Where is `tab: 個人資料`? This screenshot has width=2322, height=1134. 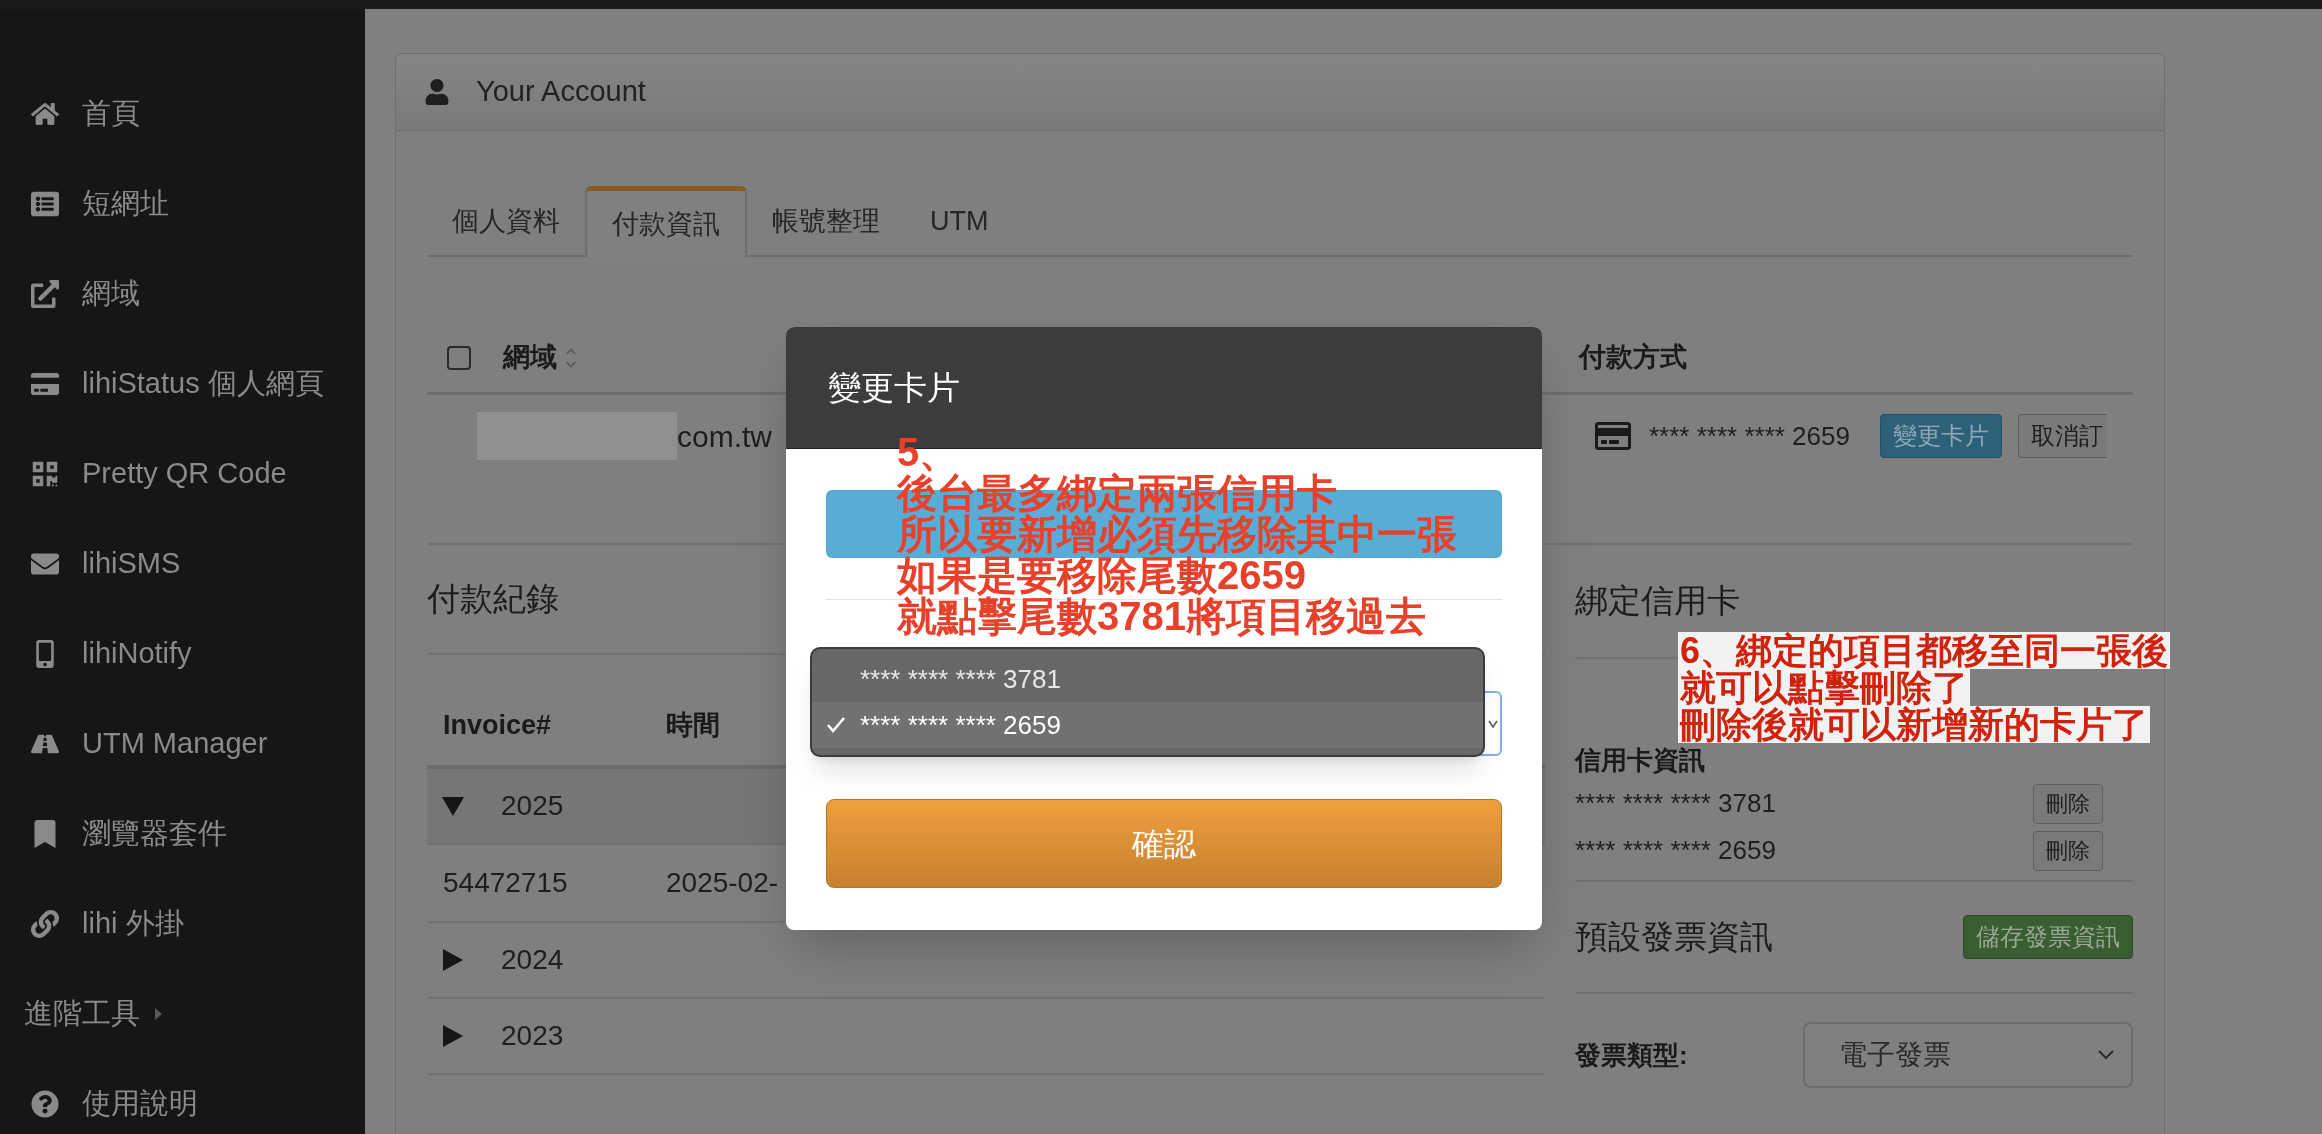
tab: 個人資料 is located at coordinates (506, 221).